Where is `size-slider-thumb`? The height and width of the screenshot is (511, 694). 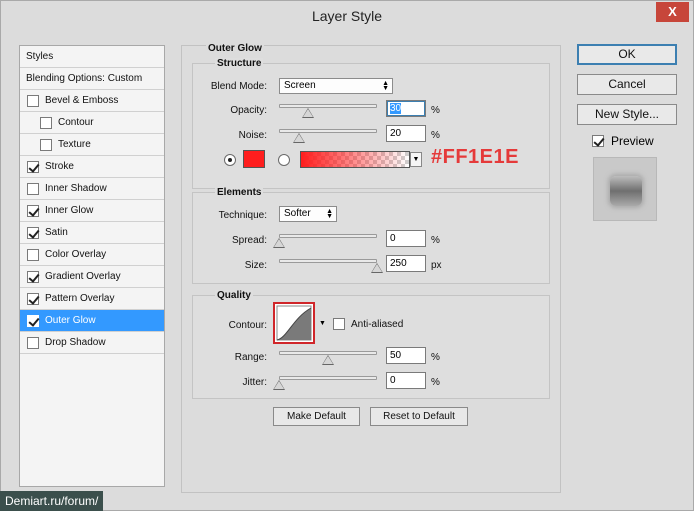 size-slider-thumb is located at coordinates (377, 268).